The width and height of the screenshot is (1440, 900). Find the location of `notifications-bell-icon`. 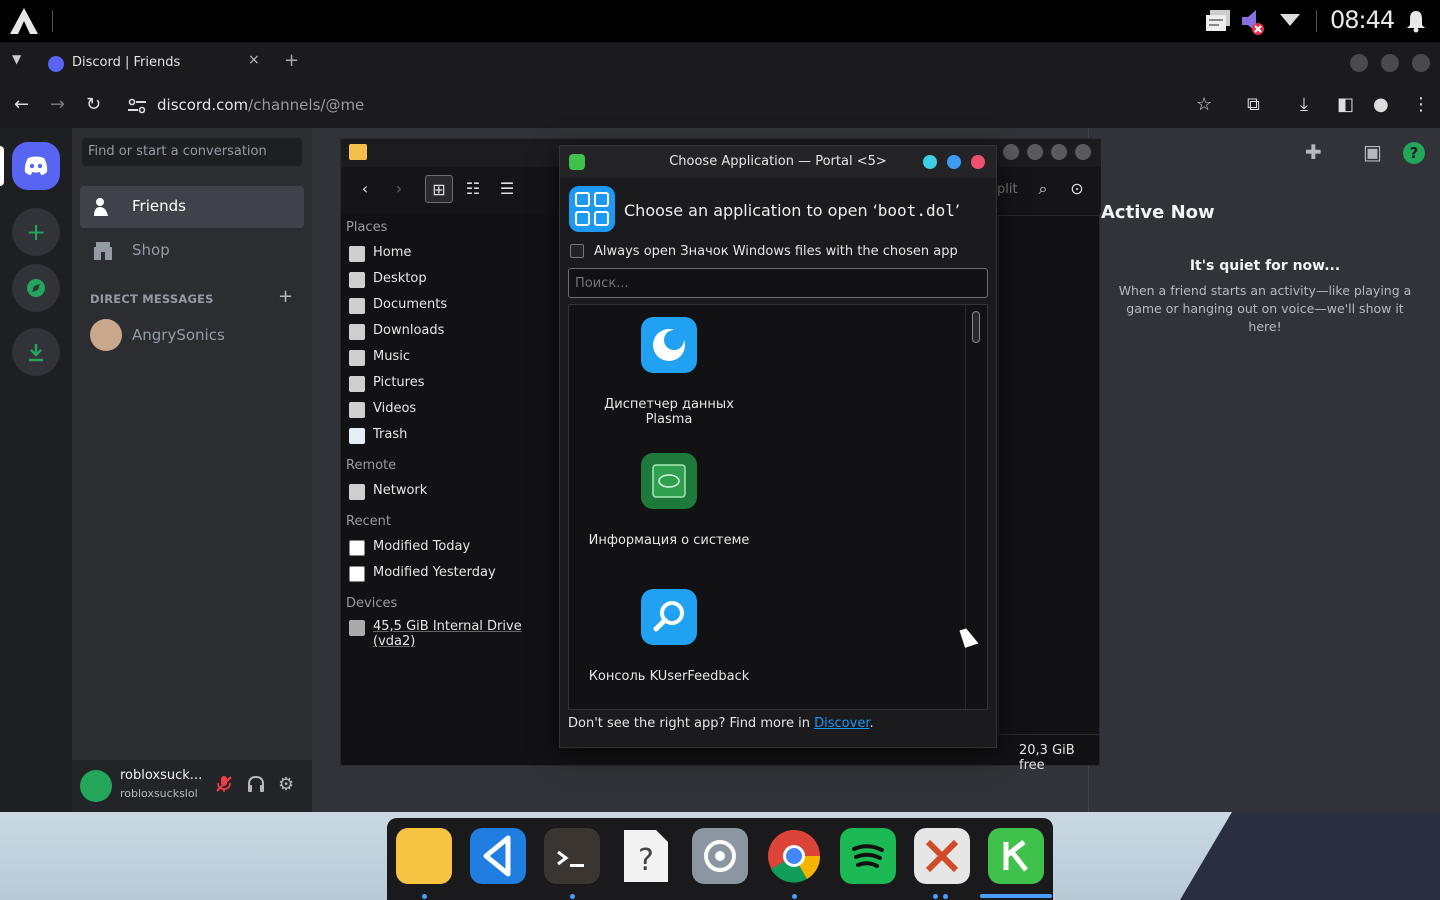

notifications-bell-icon is located at coordinates (1416, 21).